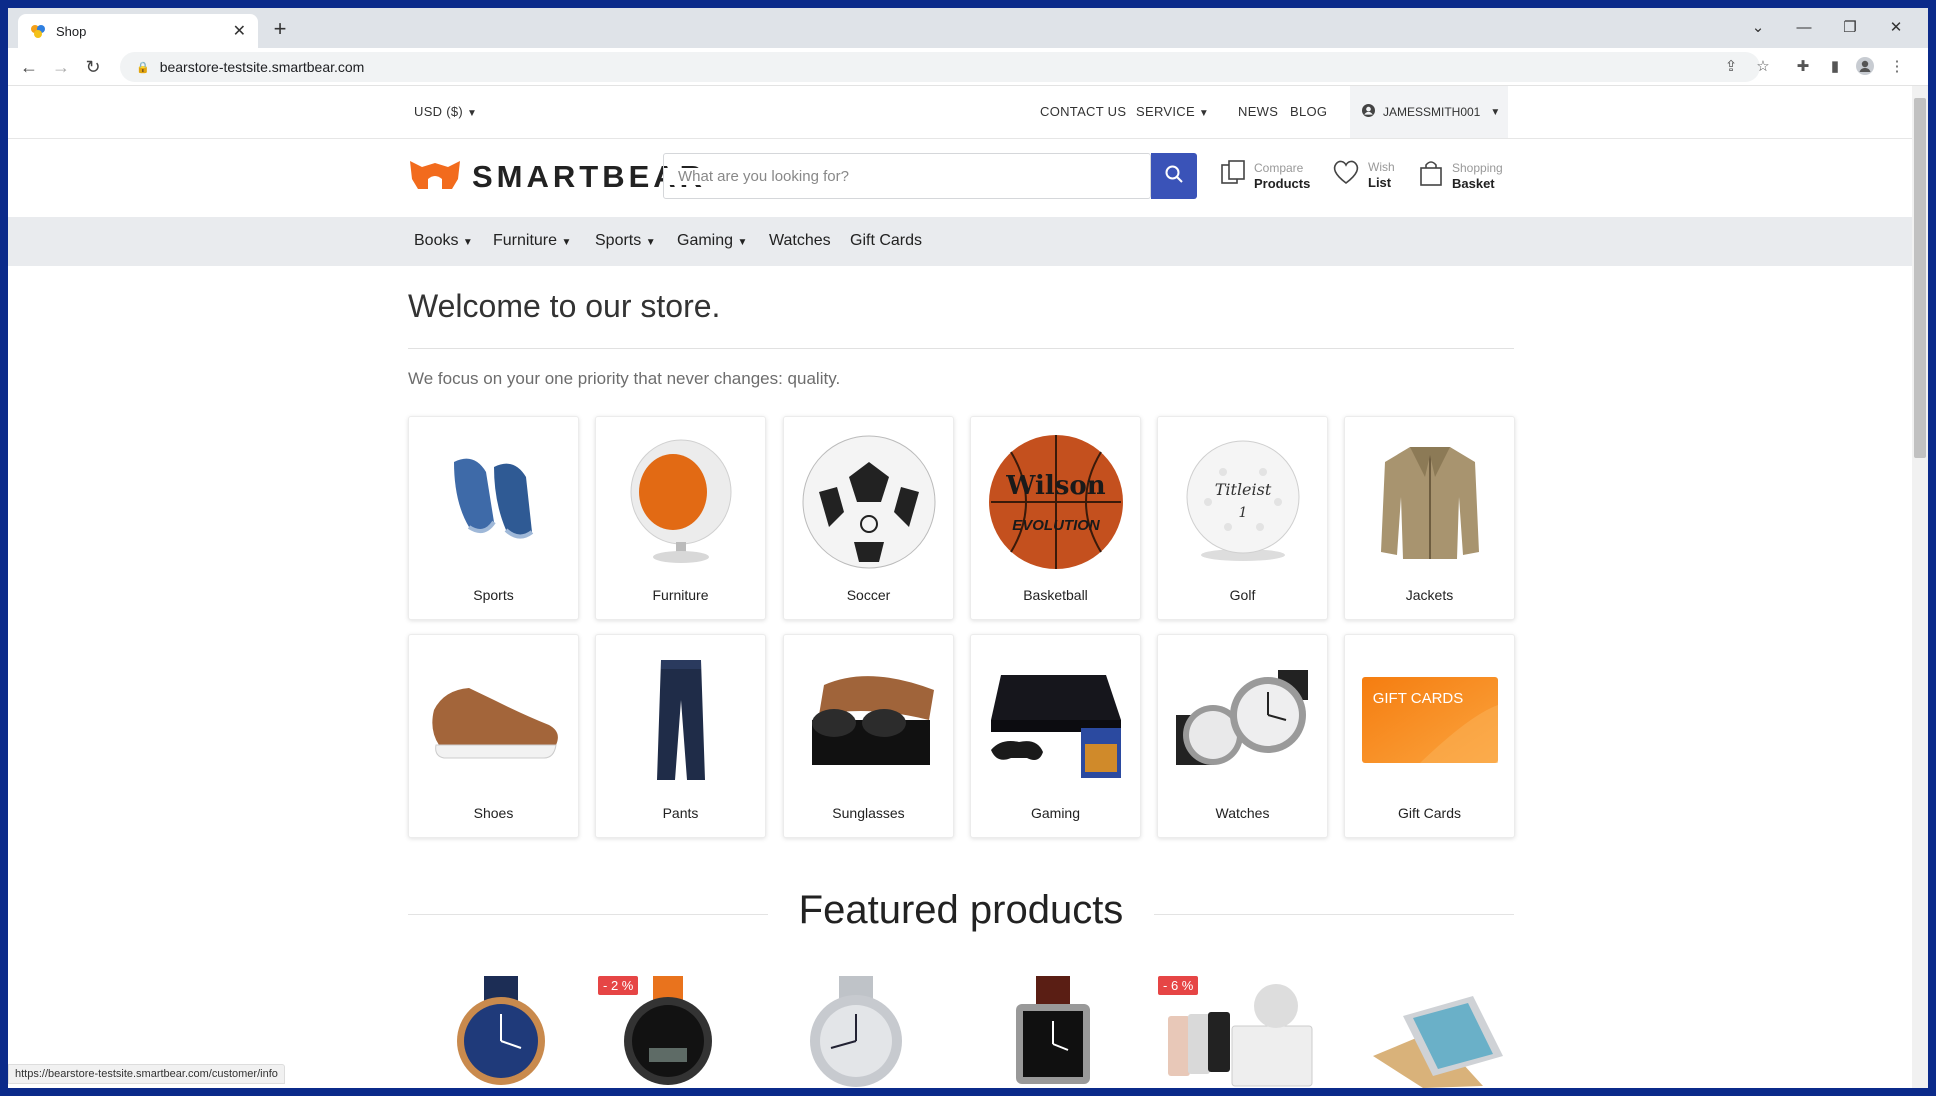 This screenshot has height=1096, width=1936. I want to click on restore-button: ❐, so click(1850, 28).